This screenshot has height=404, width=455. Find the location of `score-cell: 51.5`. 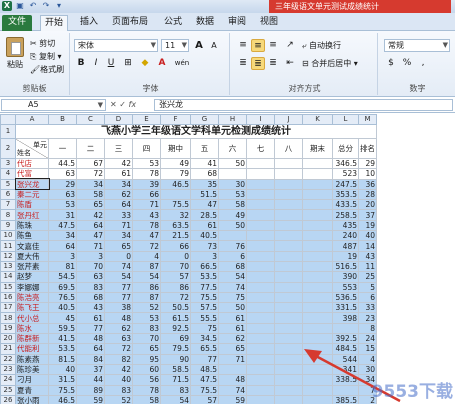

score-cell: 51.5 is located at coordinates (204, 194).